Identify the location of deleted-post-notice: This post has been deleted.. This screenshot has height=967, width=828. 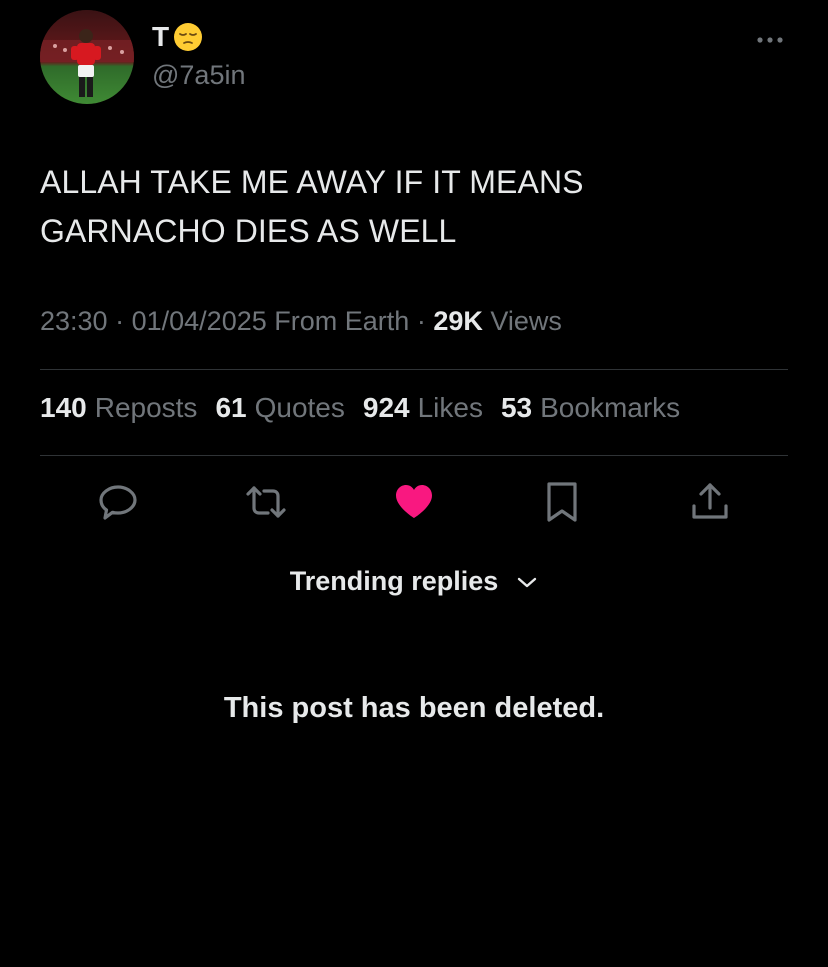
(414, 708).